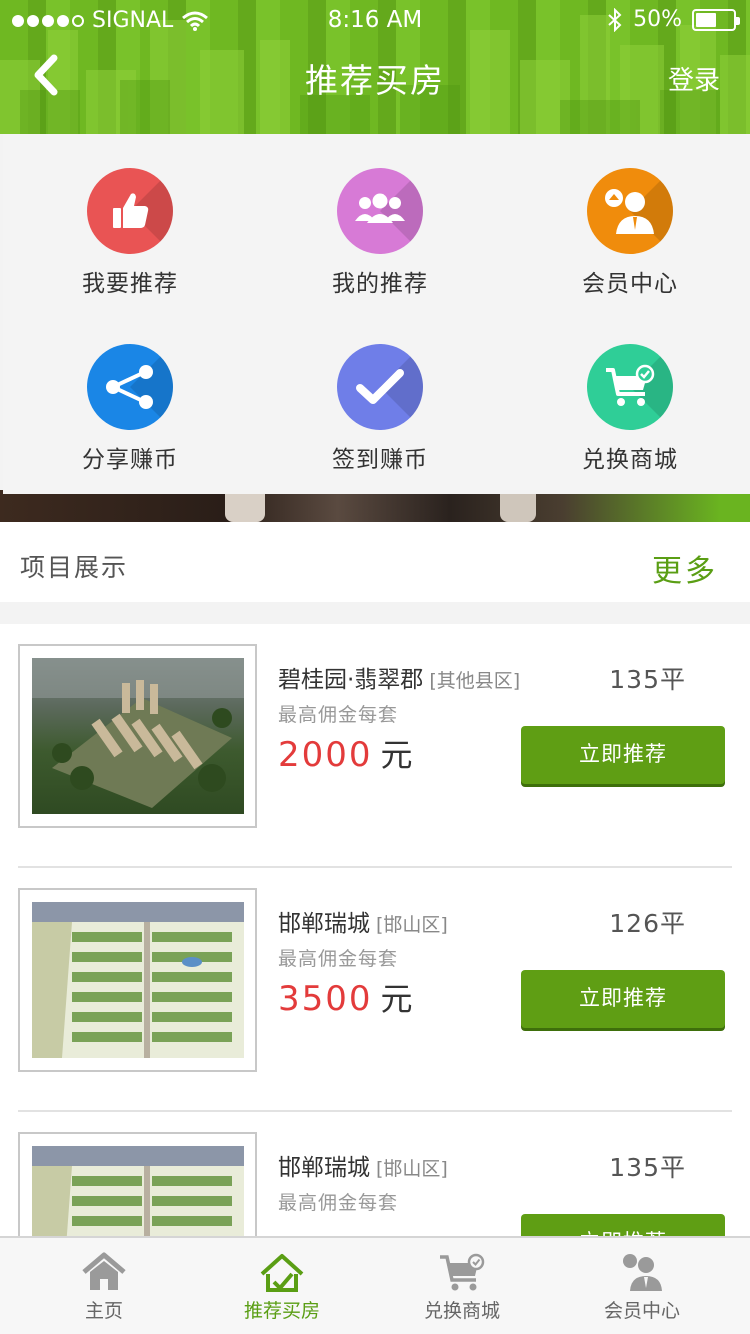  I want to click on project-district: [其他县区], so click(475, 681).